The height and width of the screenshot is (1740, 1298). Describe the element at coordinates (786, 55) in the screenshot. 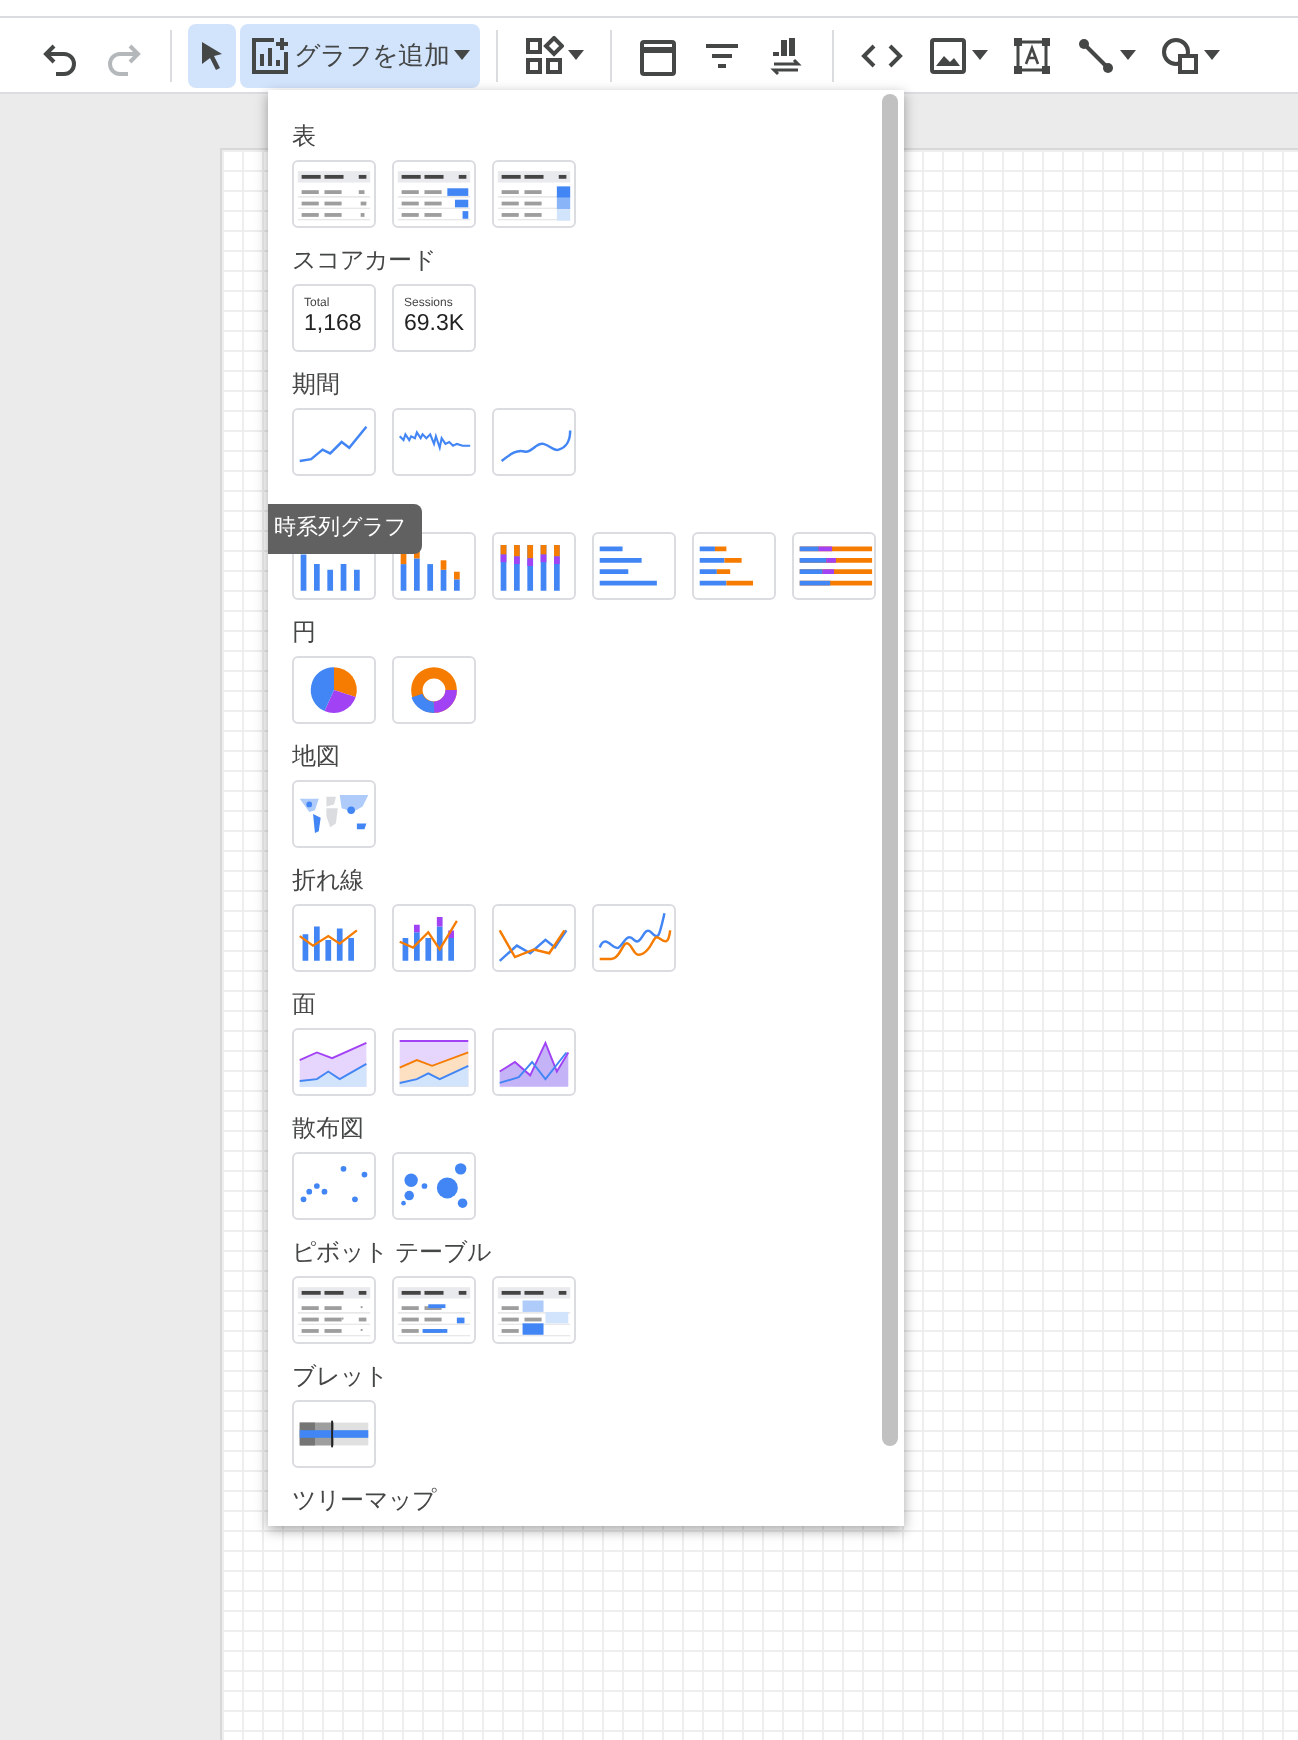

I see `bars-arrows-icon` at that location.